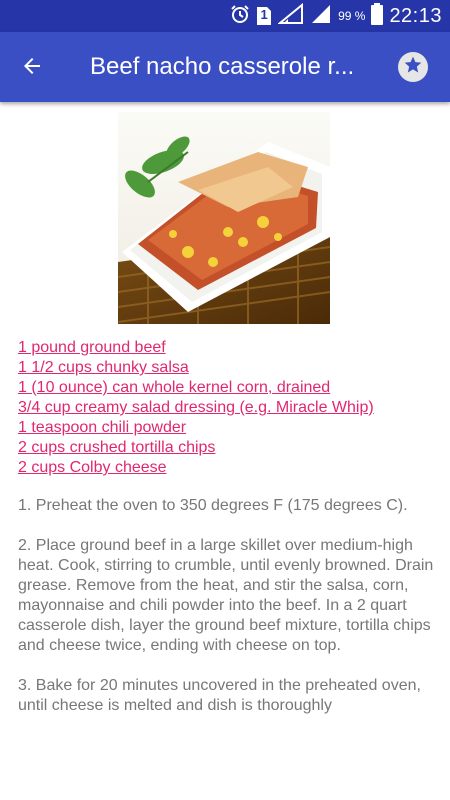 The width and height of the screenshot is (450, 800). What do you see at coordinates (228, 428) in the screenshot?
I see `ingredient-link: 1 teaspoon chili powder` at bounding box center [228, 428].